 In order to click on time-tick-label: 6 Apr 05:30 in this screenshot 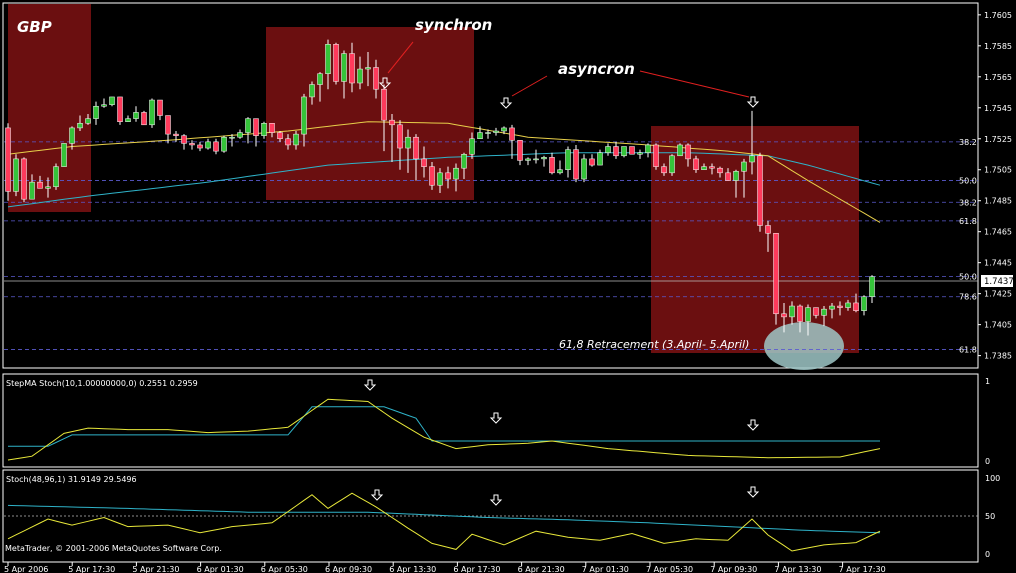, I will do `click(284, 569)`.